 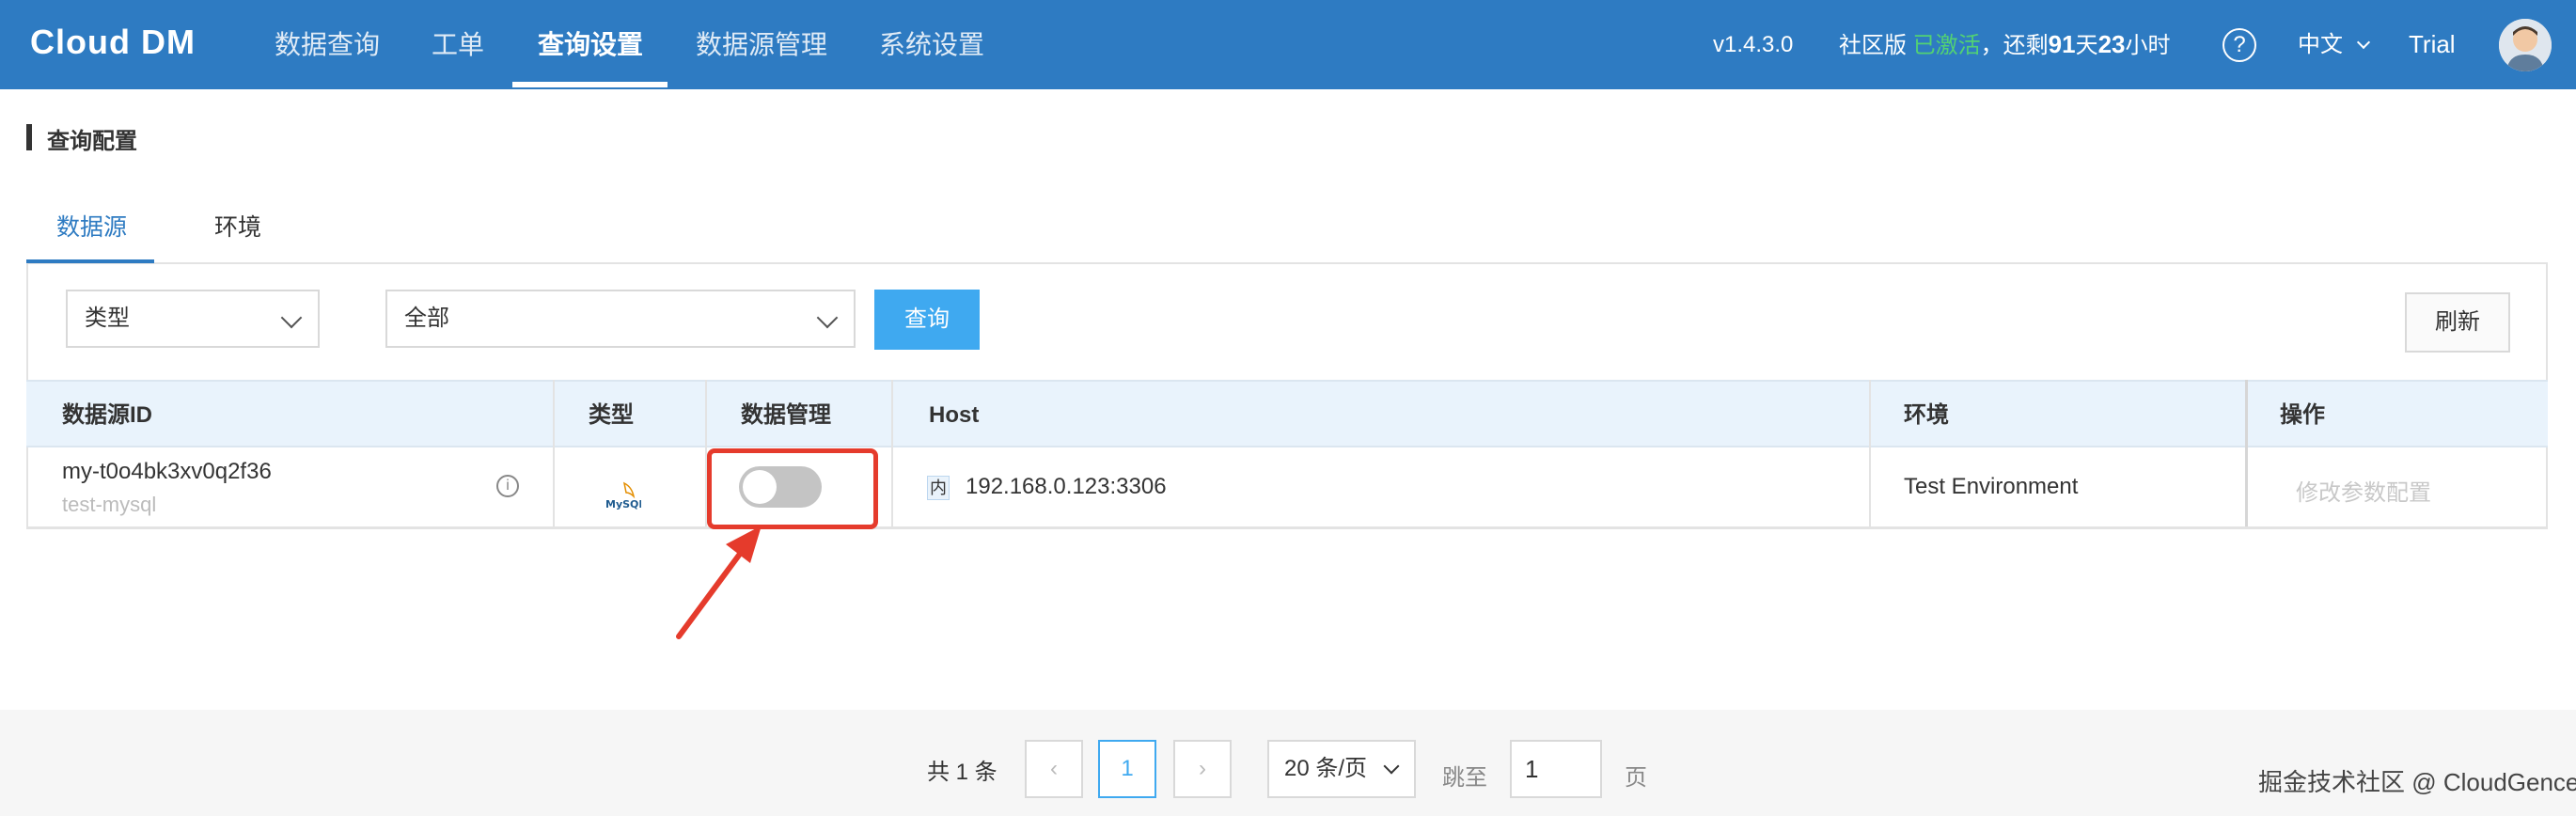 What do you see at coordinates (2086, 45) in the screenshot?
I see `days-unit: 天` at bounding box center [2086, 45].